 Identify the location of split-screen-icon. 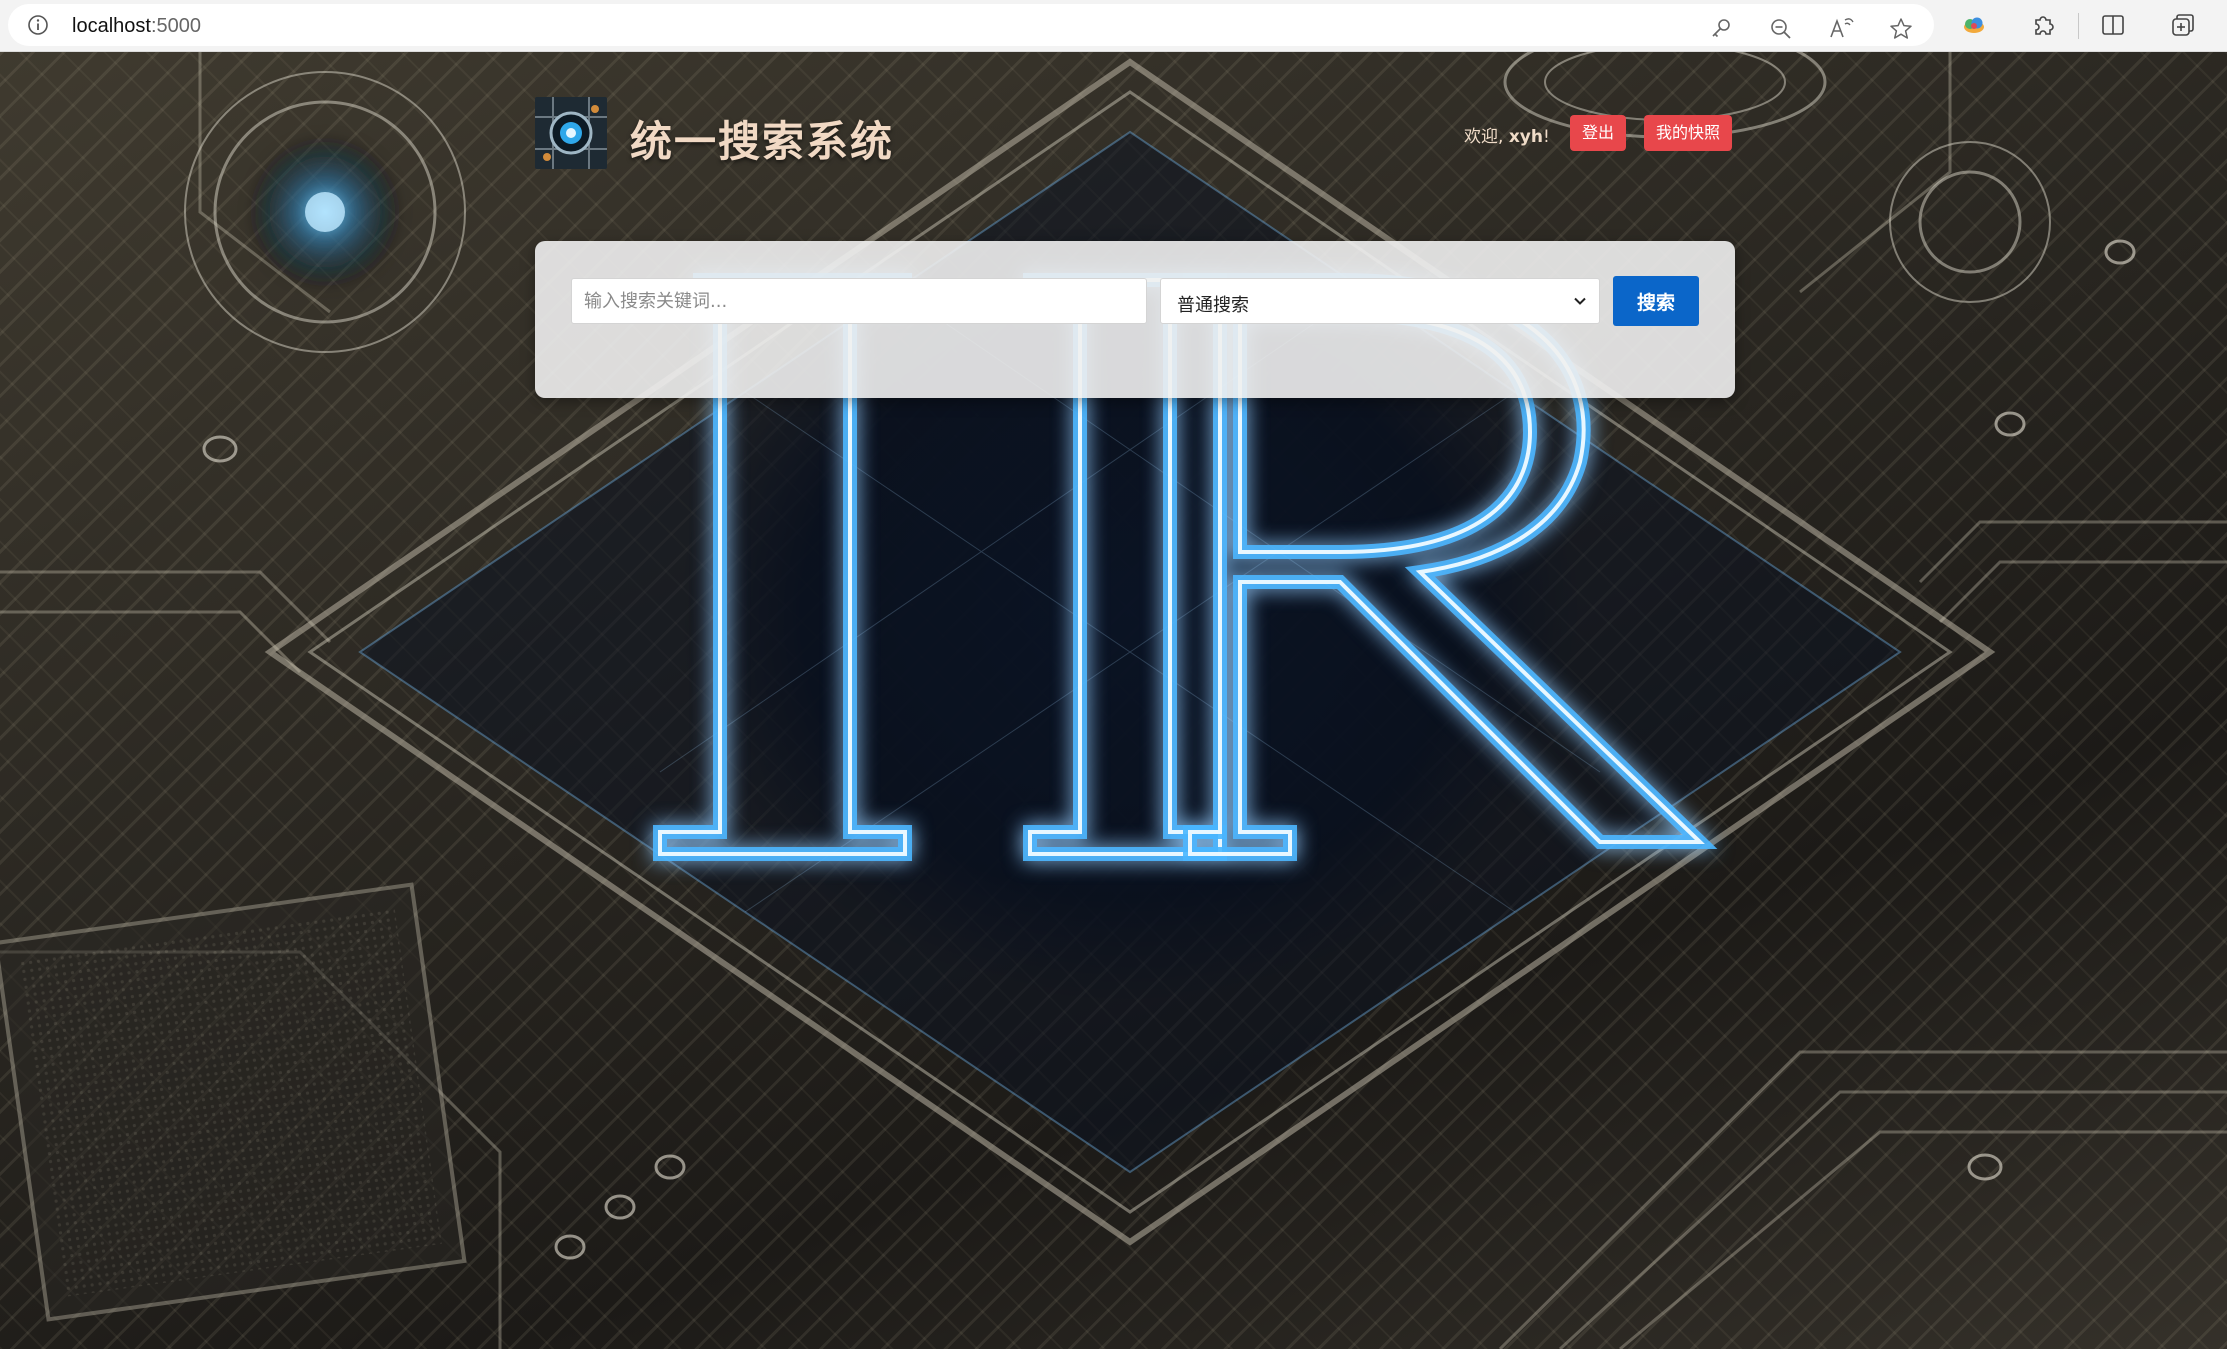
(2113, 25).